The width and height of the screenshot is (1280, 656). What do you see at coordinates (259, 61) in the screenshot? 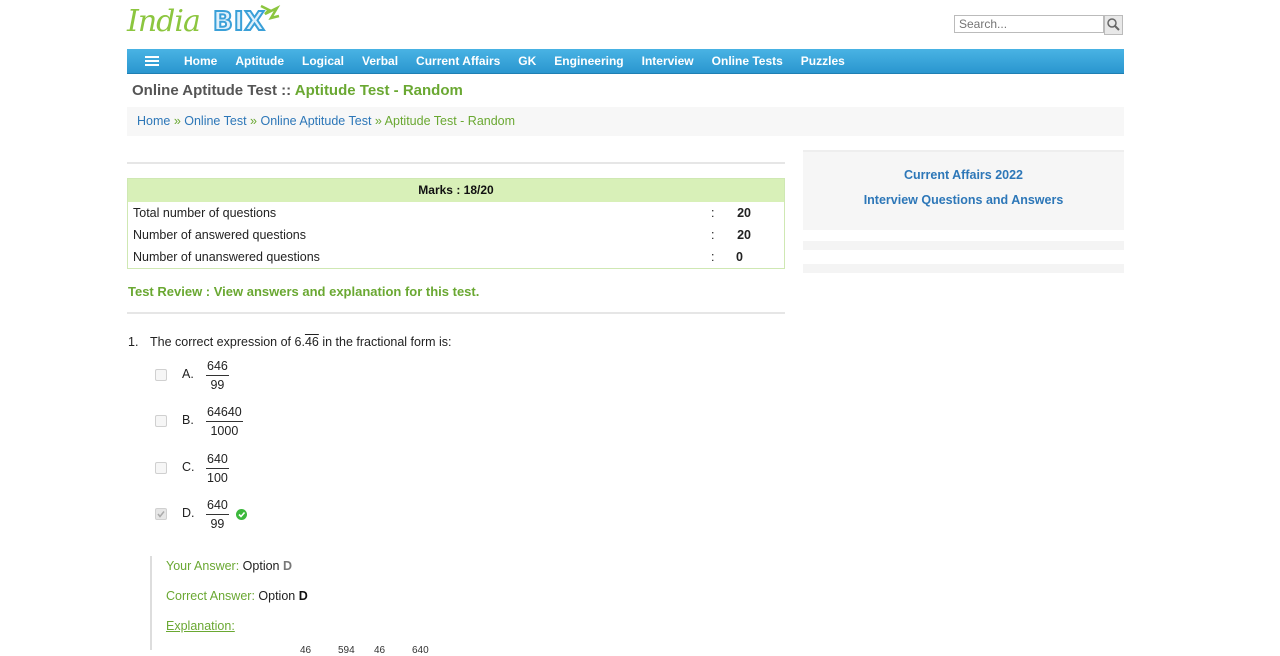
I see `nav-item-aptitude: Aptitude` at bounding box center [259, 61].